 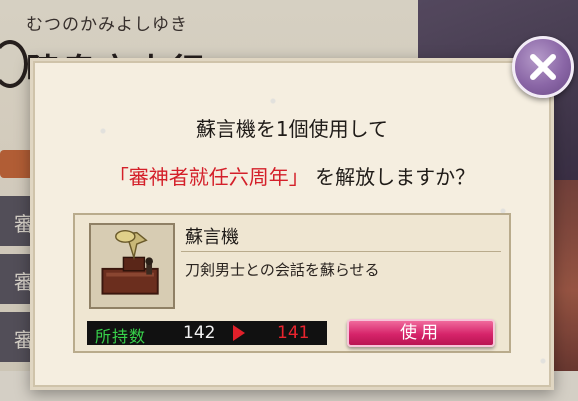 What do you see at coordinates (292, 129) in the screenshot?
I see `confirm-message-line1: 蘇言機を1個使用して` at bounding box center [292, 129].